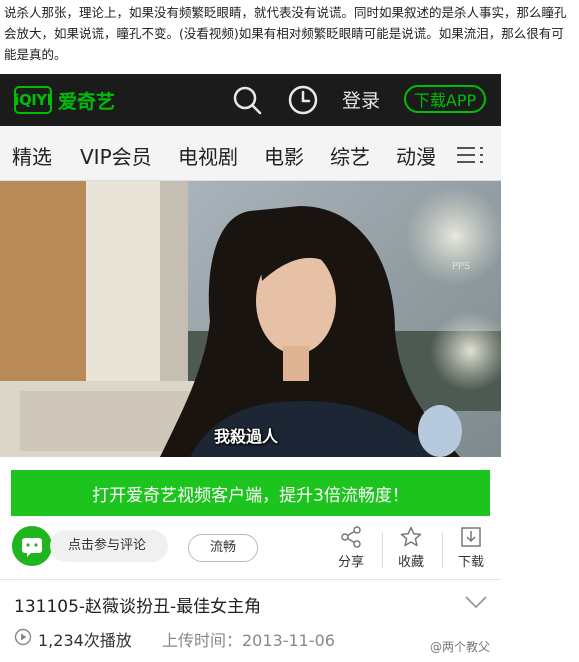 The image size is (579, 662). Describe the element at coordinates (87, 101) in the screenshot. I see `logo-text: 爱奇艺` at that location.